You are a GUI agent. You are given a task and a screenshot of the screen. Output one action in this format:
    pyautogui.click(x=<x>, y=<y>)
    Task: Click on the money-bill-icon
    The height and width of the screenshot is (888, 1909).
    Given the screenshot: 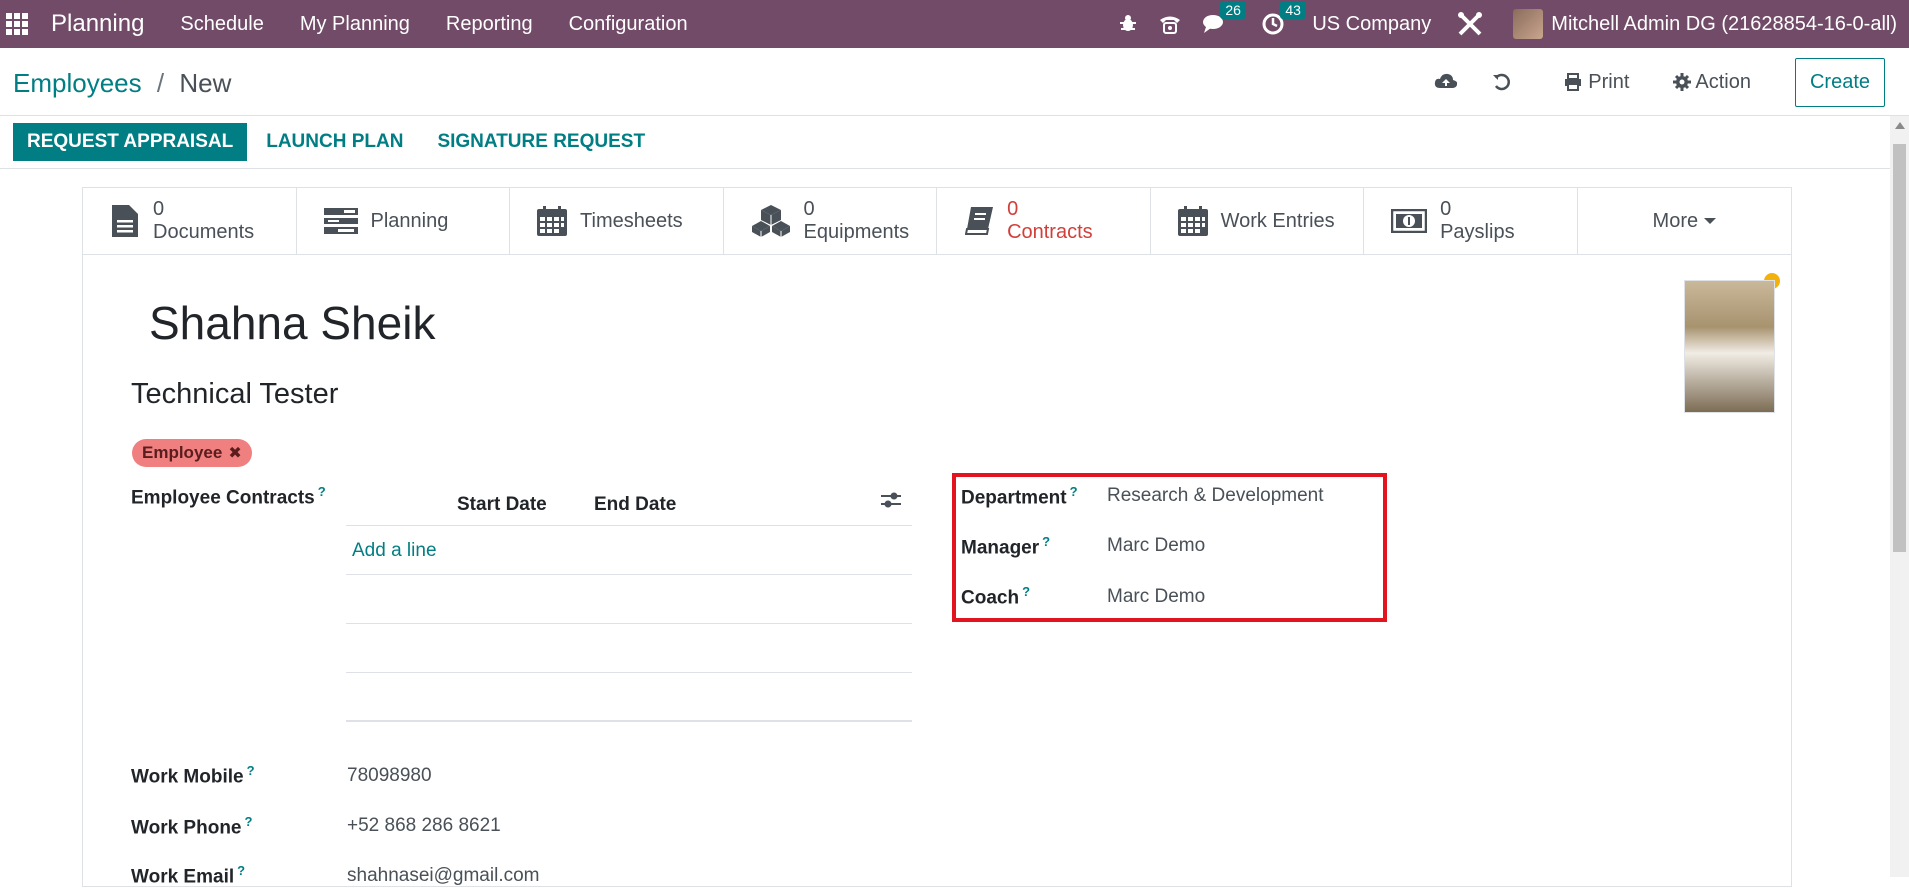 What is the action you would take?
    pyautogui.click(x=1409, y=221)
    